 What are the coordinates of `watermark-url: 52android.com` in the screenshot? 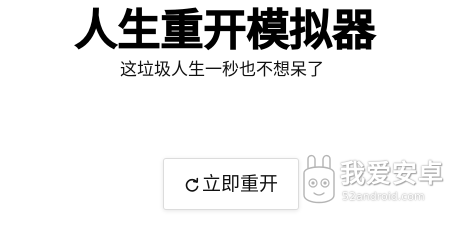 It's located at (383, 196).